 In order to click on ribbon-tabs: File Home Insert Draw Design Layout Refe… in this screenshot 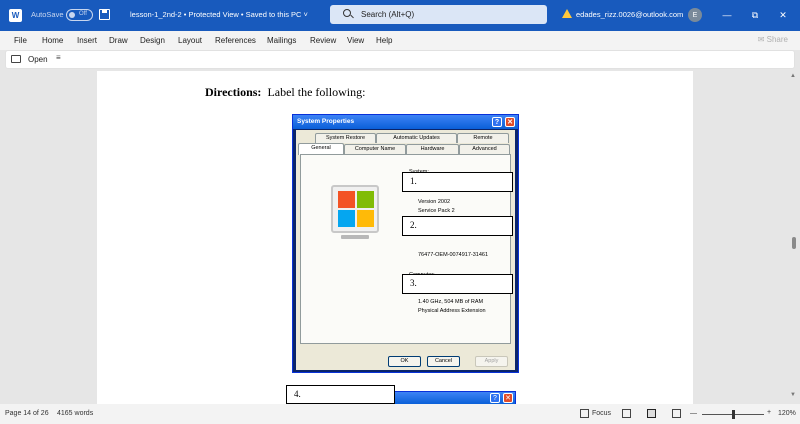, I will do `click(400, 40)`.